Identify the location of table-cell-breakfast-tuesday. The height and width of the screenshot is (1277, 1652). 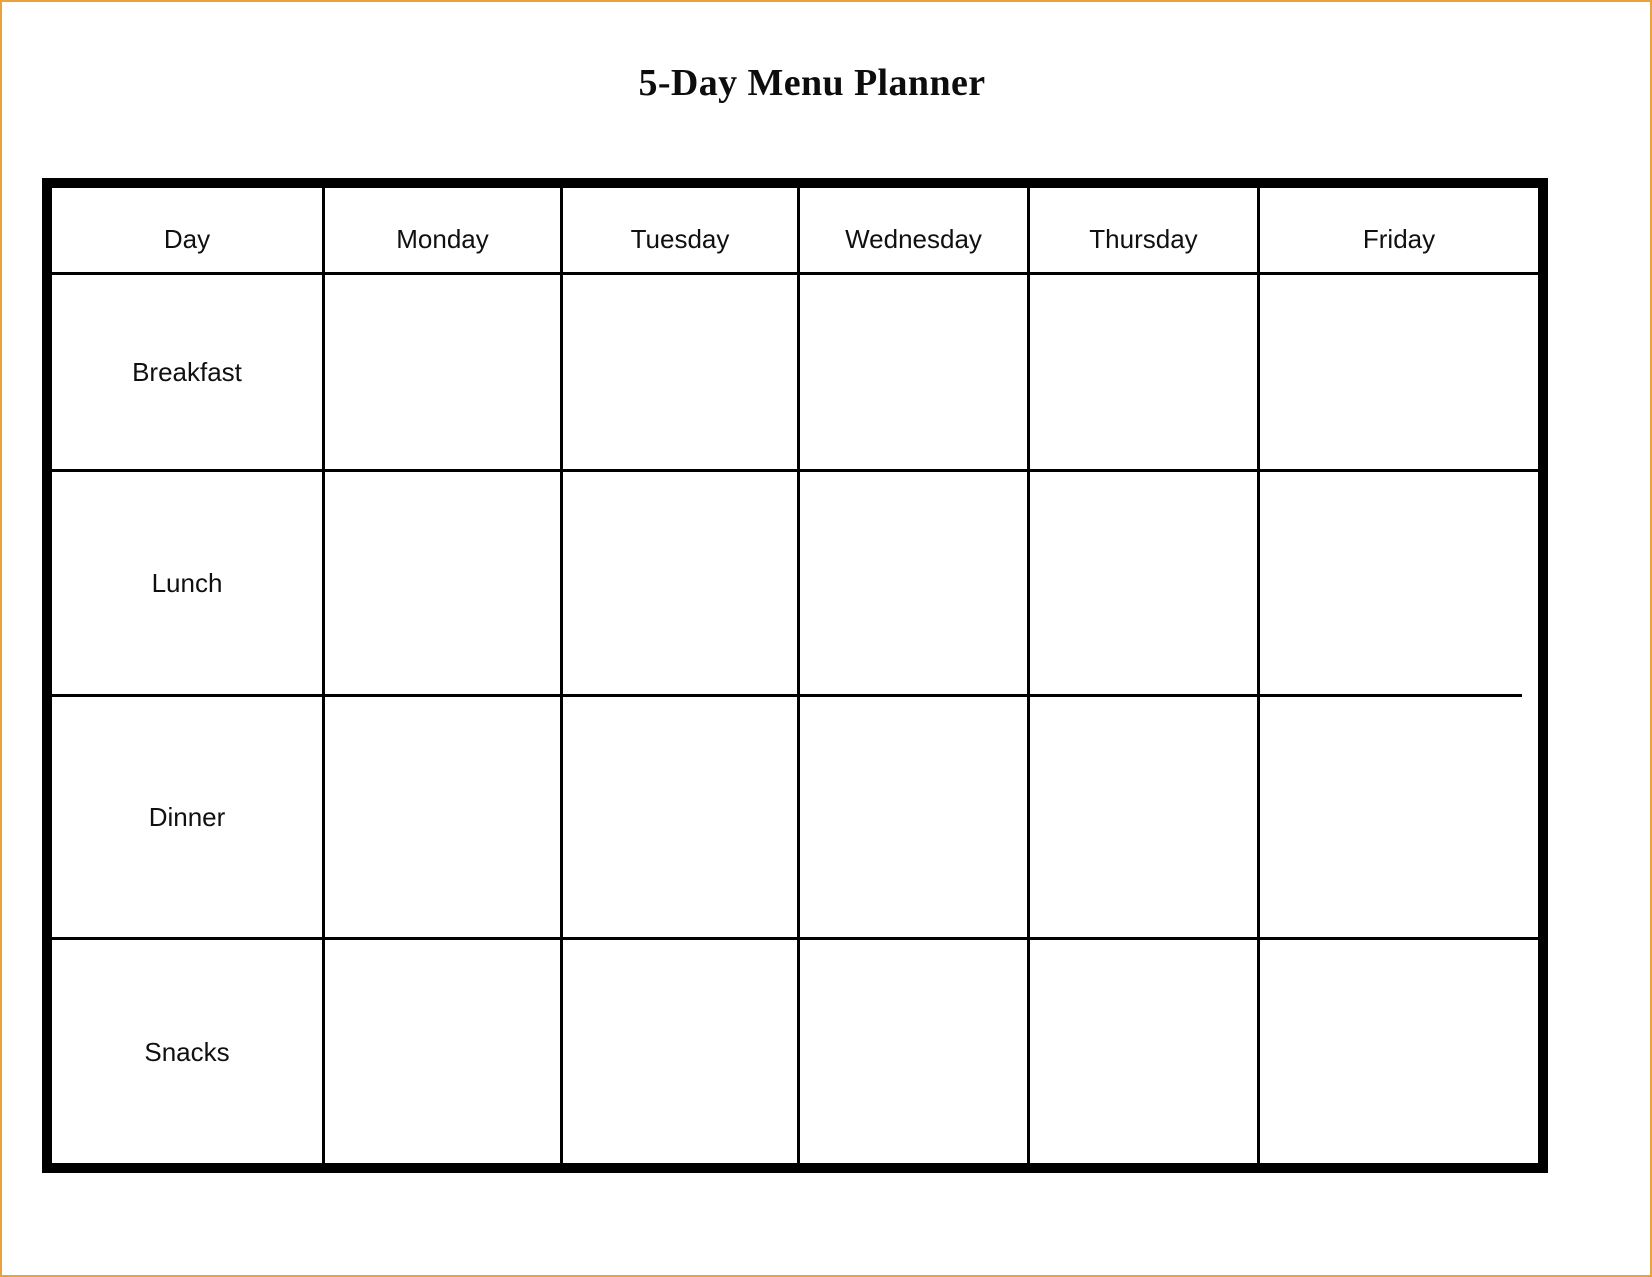
(680, 372).